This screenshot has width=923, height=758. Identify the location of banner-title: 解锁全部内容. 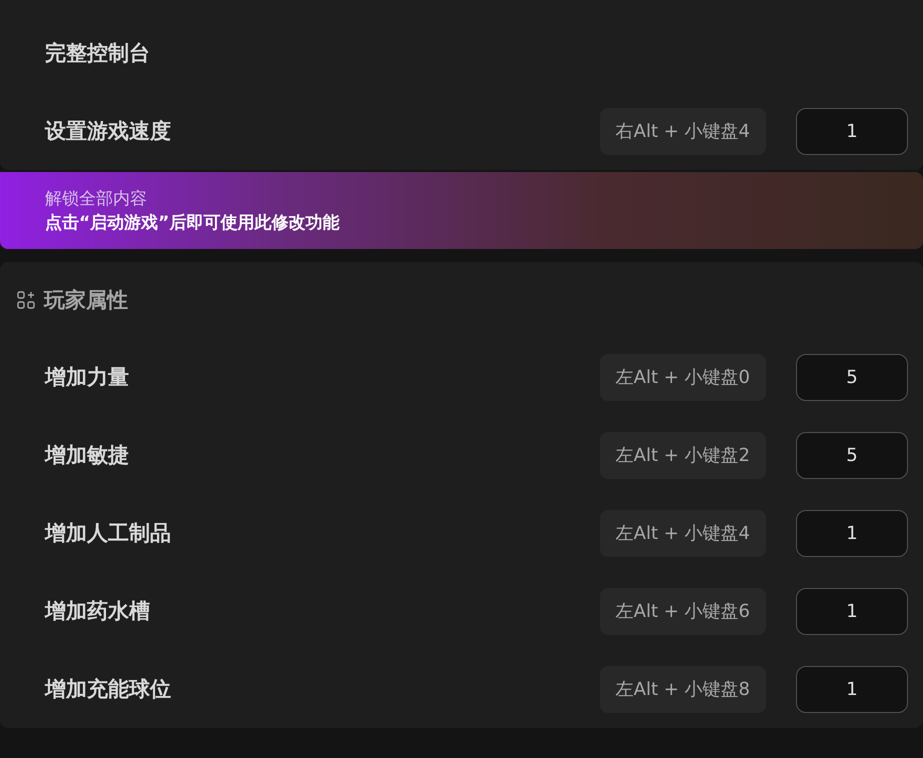
(96, 199).